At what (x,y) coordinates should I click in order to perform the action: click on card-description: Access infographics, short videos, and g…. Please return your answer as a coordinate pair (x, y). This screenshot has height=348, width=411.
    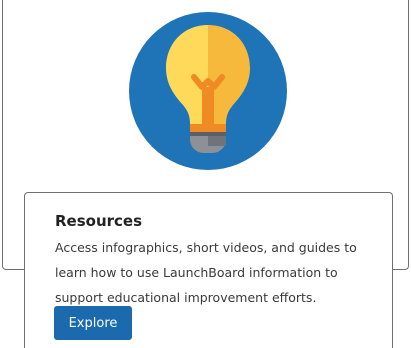
    Looking at the image, I should click on (206, 272).